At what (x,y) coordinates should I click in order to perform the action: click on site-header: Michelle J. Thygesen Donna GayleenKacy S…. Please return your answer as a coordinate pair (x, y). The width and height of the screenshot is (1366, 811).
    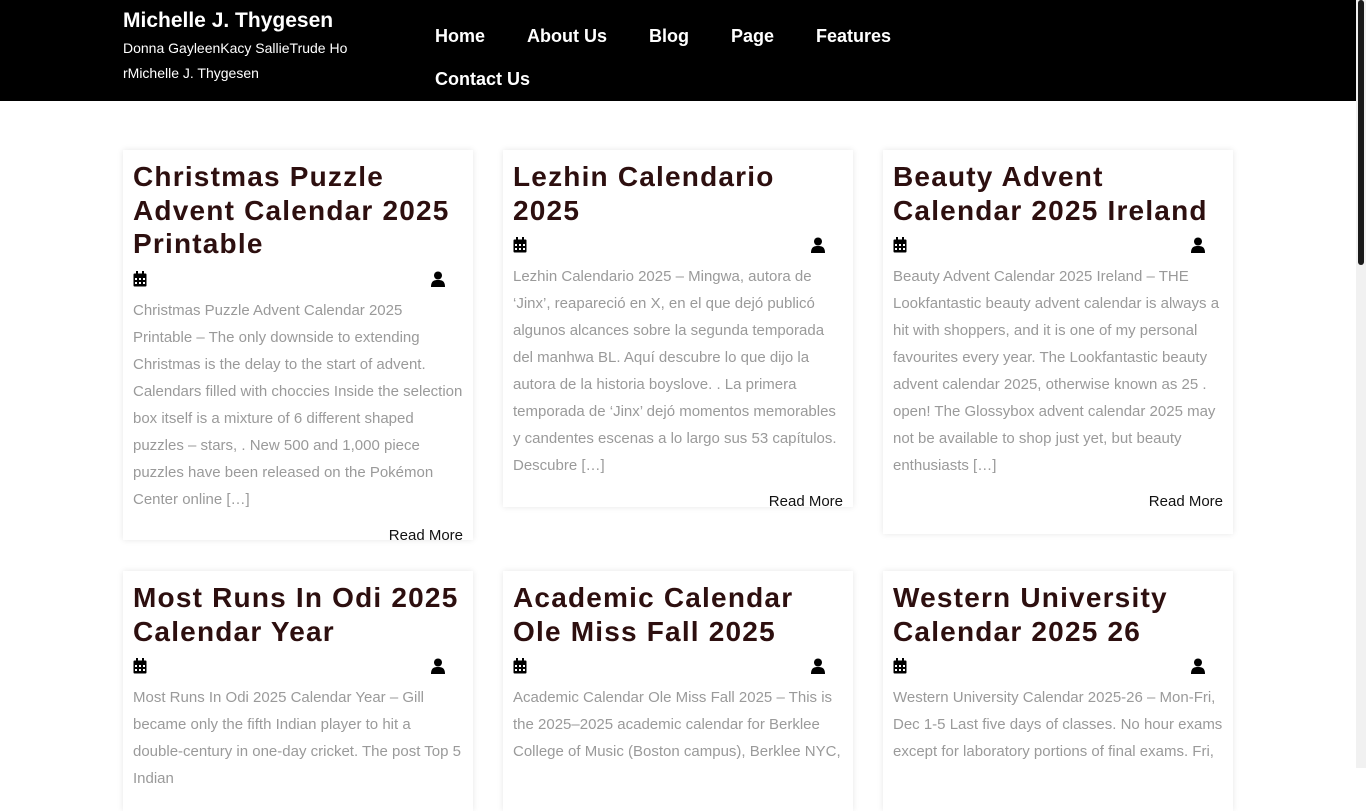
    Looking at the image, I should click on (678, 50).